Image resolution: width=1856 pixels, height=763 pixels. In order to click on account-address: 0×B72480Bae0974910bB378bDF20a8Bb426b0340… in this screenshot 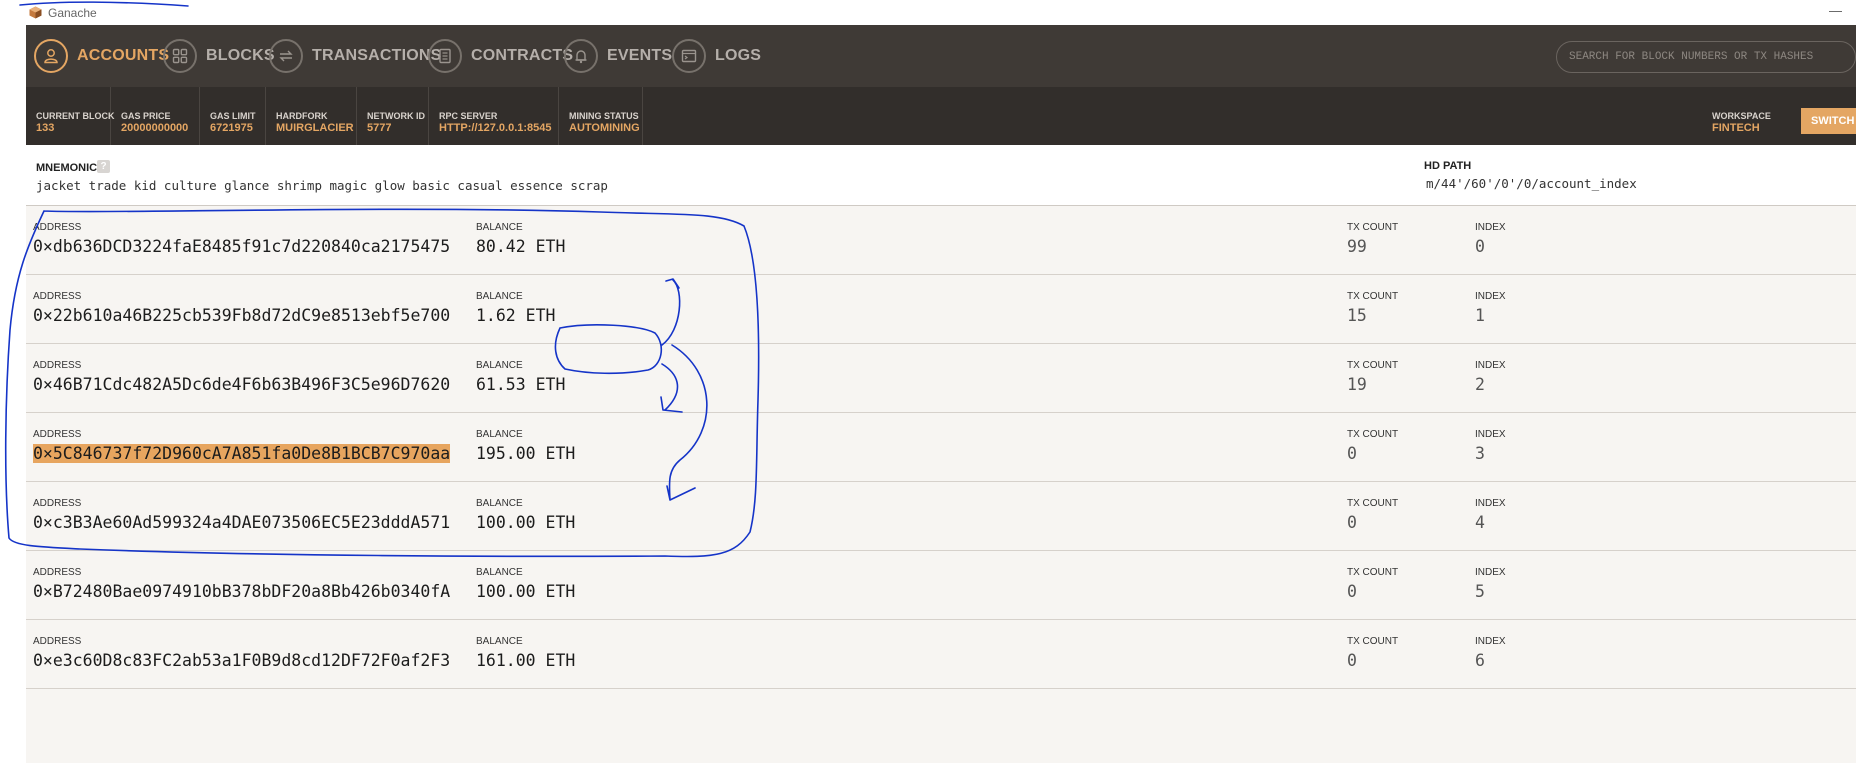, I will do `click(241, 591)`.